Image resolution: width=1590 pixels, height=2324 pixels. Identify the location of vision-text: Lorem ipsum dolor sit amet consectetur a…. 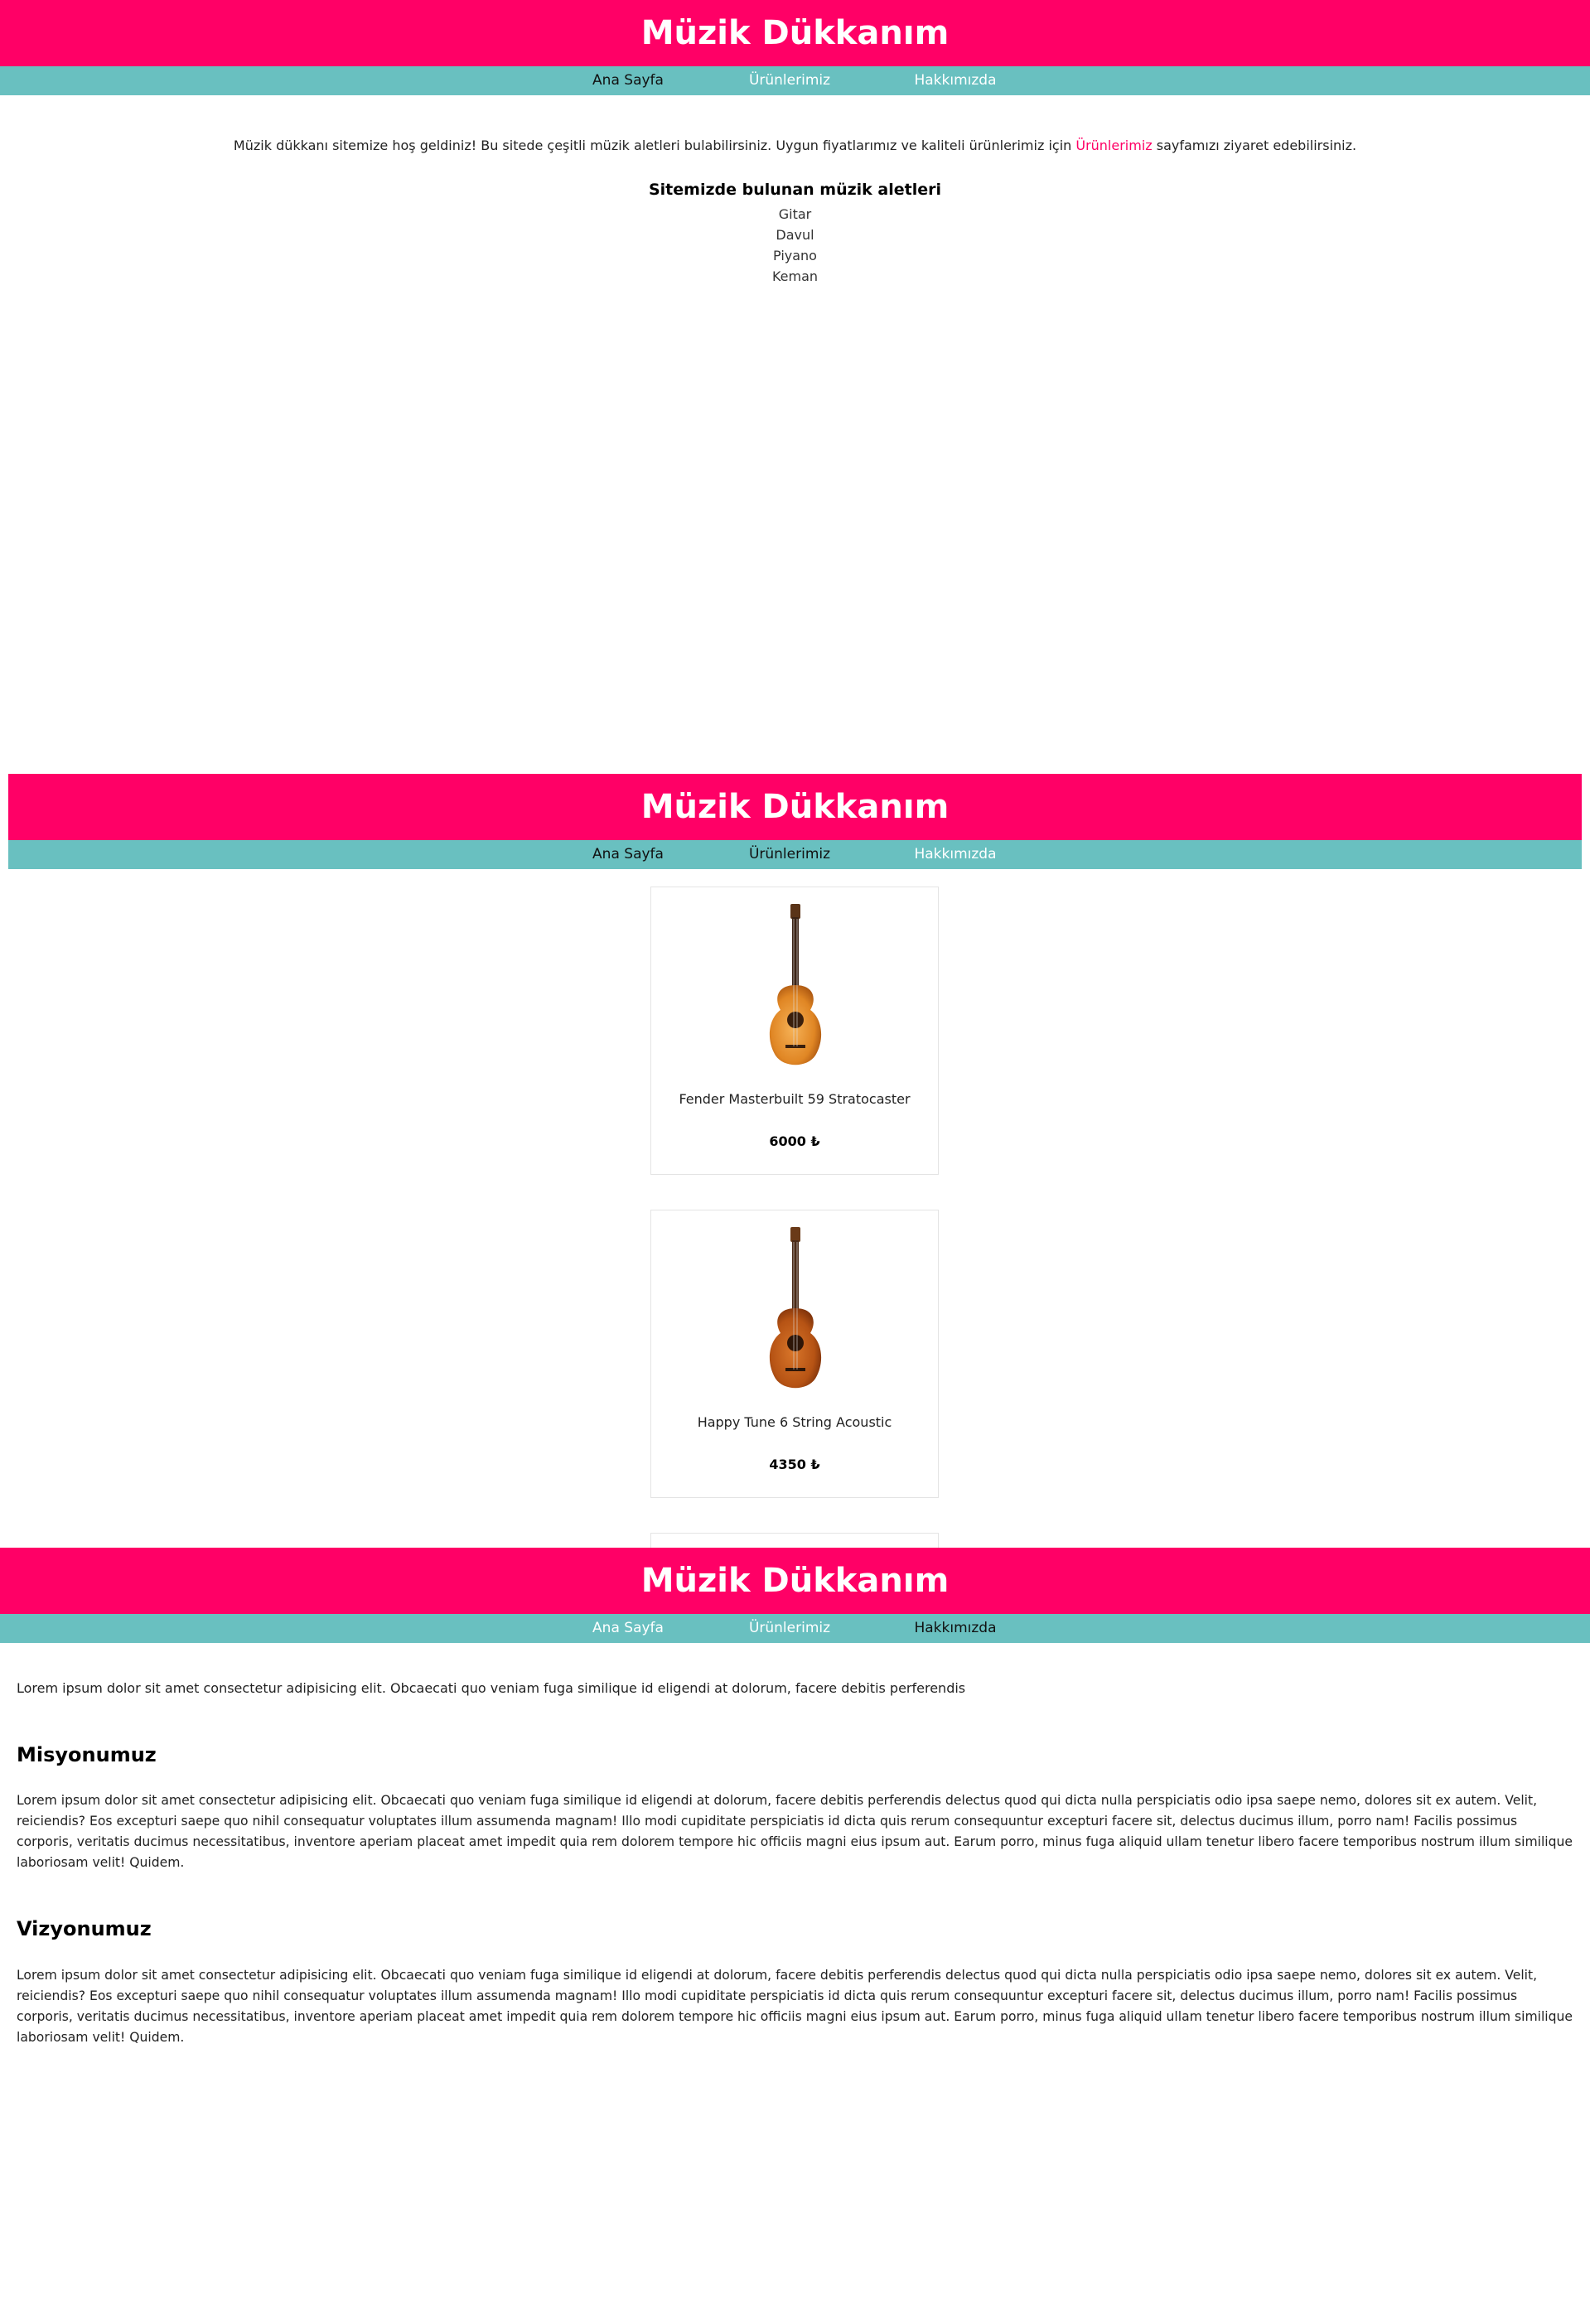
(795, 2006).